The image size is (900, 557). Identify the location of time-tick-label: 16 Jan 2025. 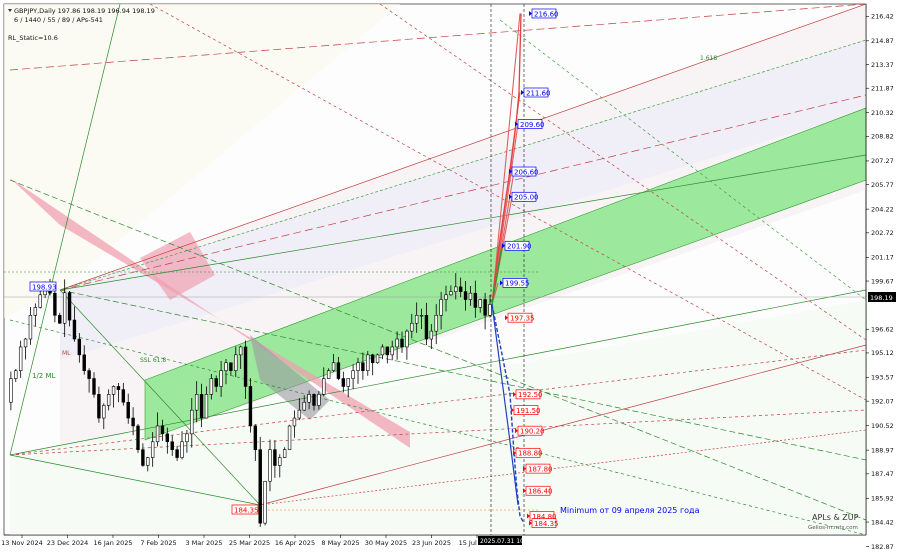
(113, 543).